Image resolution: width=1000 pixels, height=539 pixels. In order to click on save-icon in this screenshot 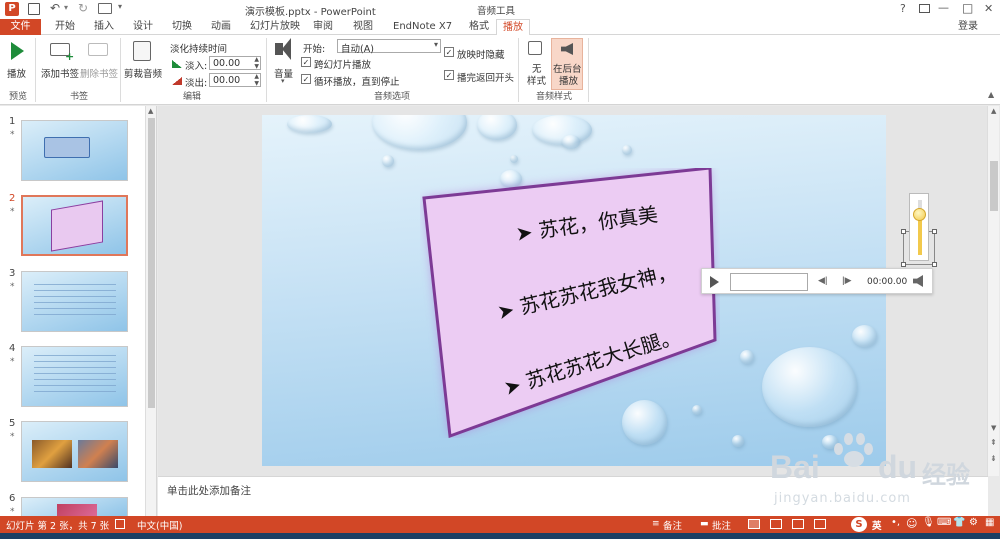, I will do `click(34, 9)`.